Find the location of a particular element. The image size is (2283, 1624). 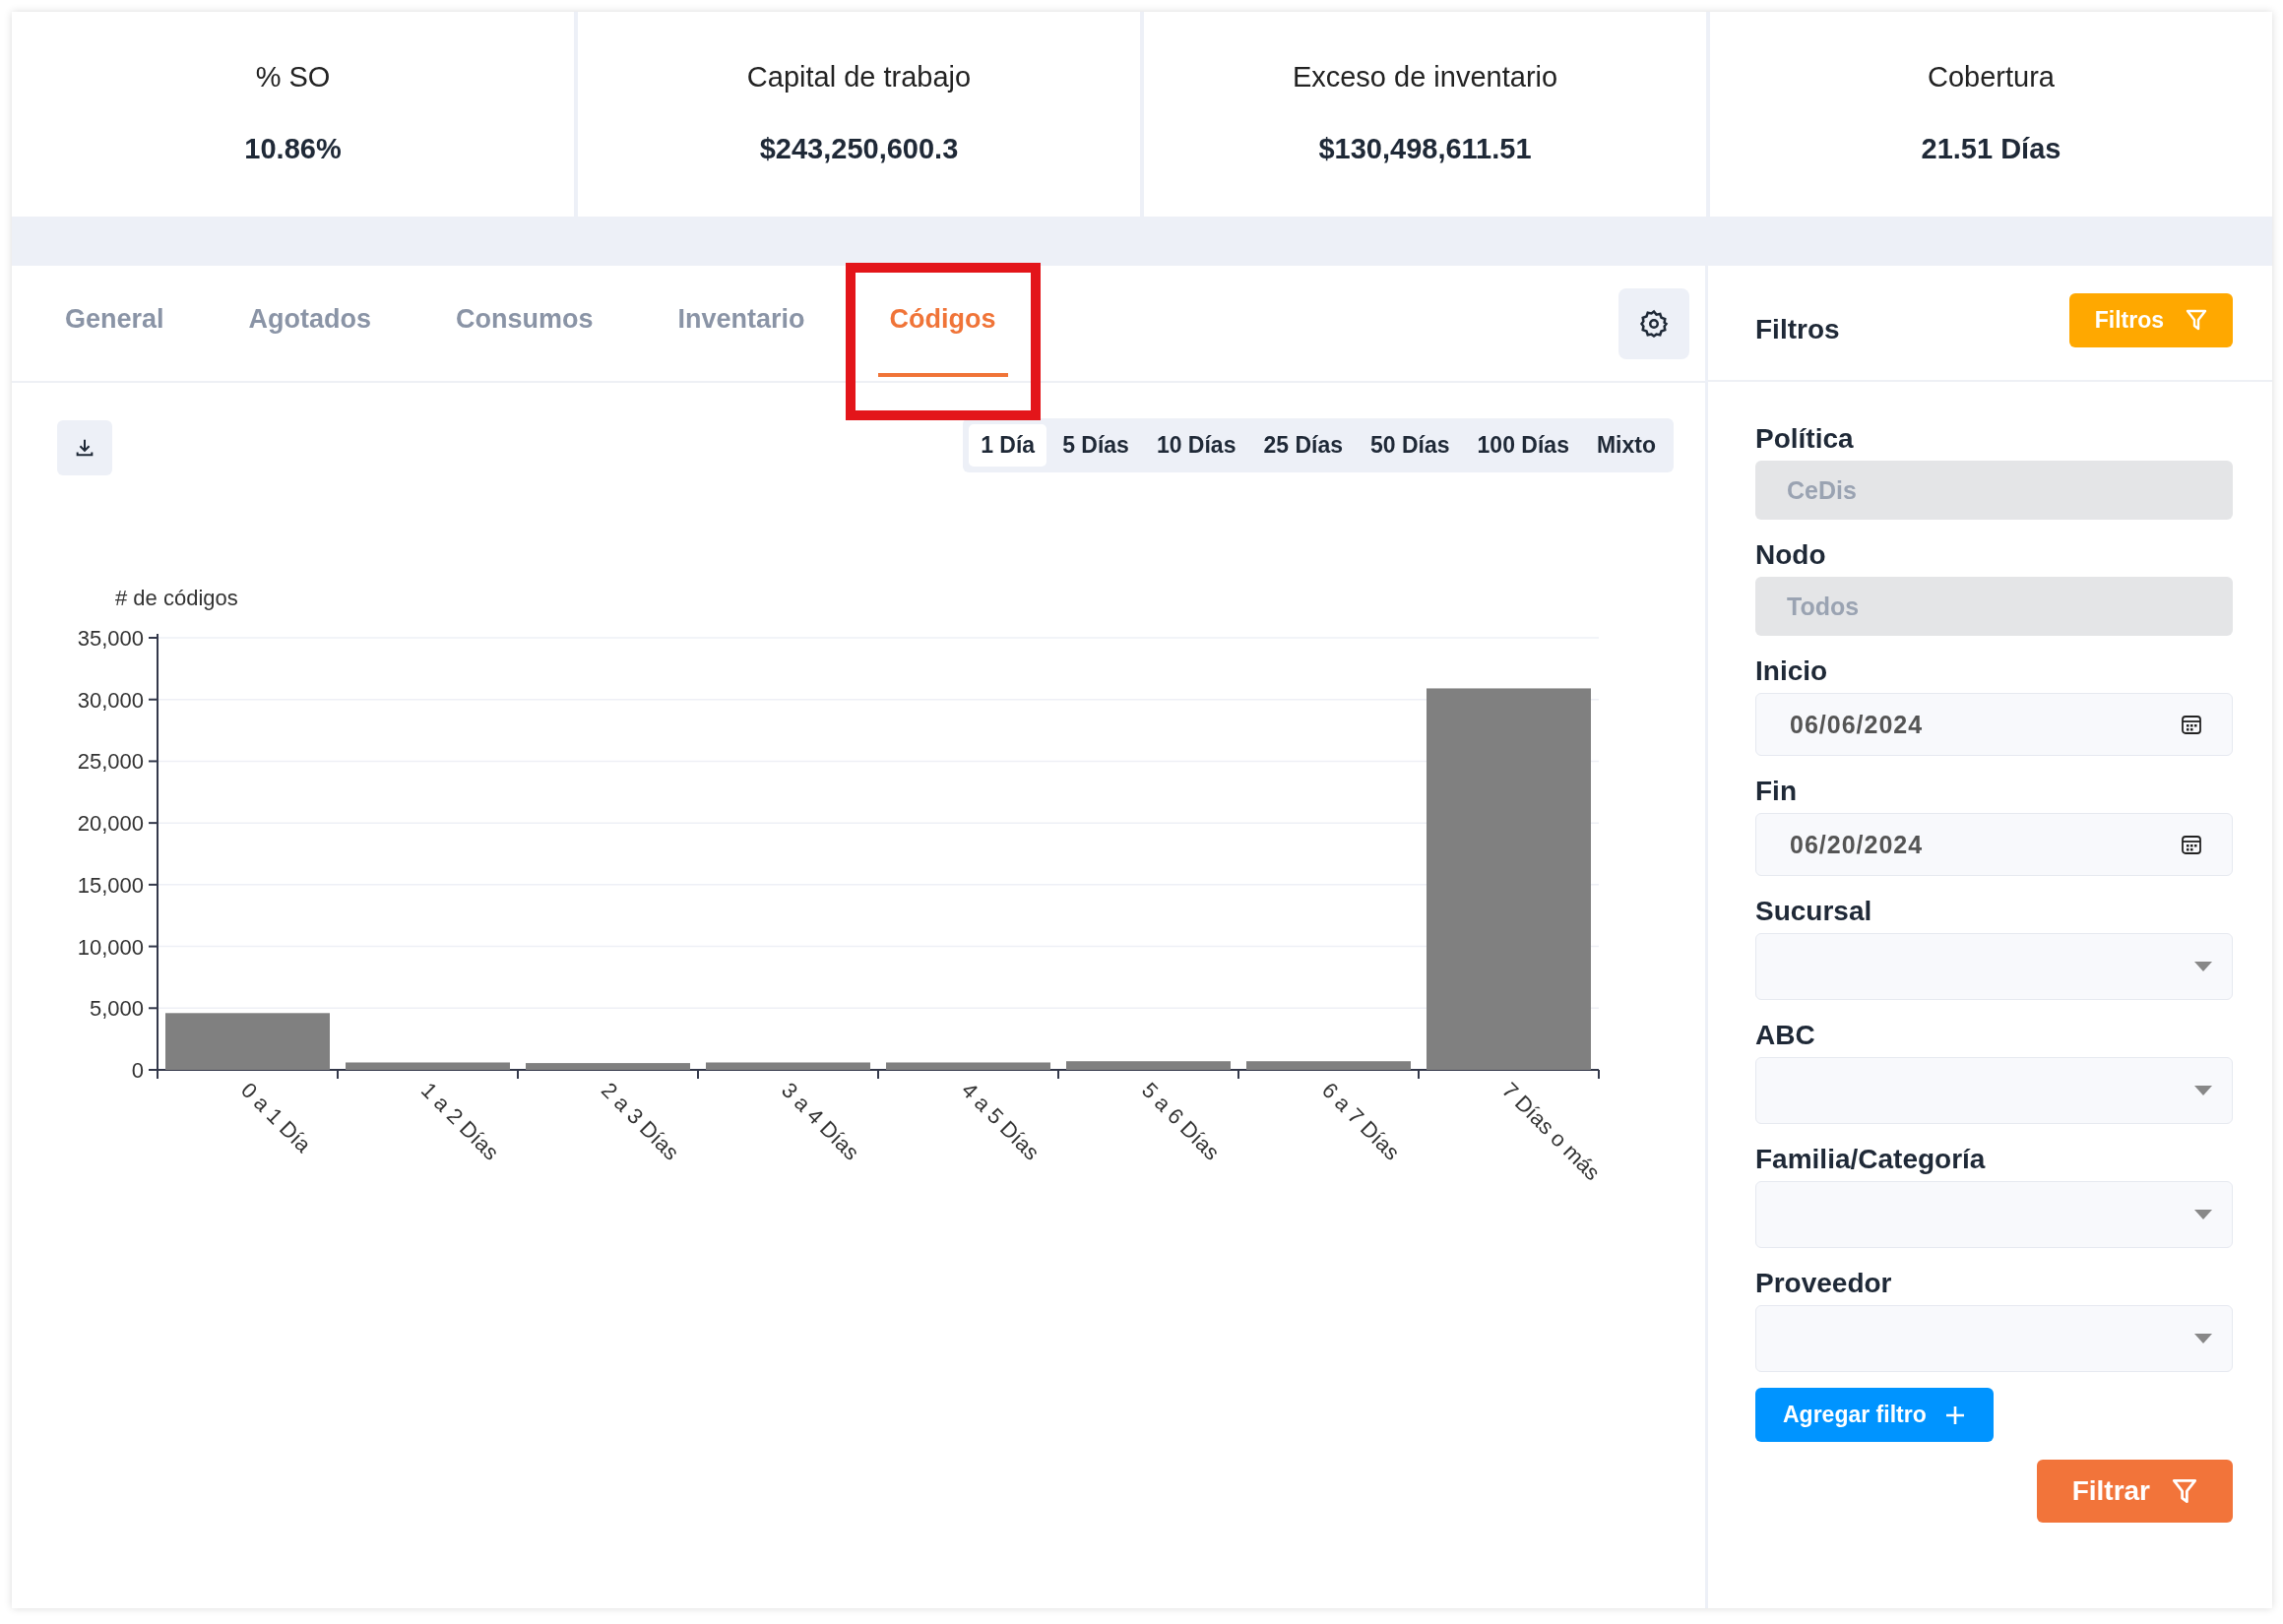

field-label: Política is located at coordinates (1805, 439).